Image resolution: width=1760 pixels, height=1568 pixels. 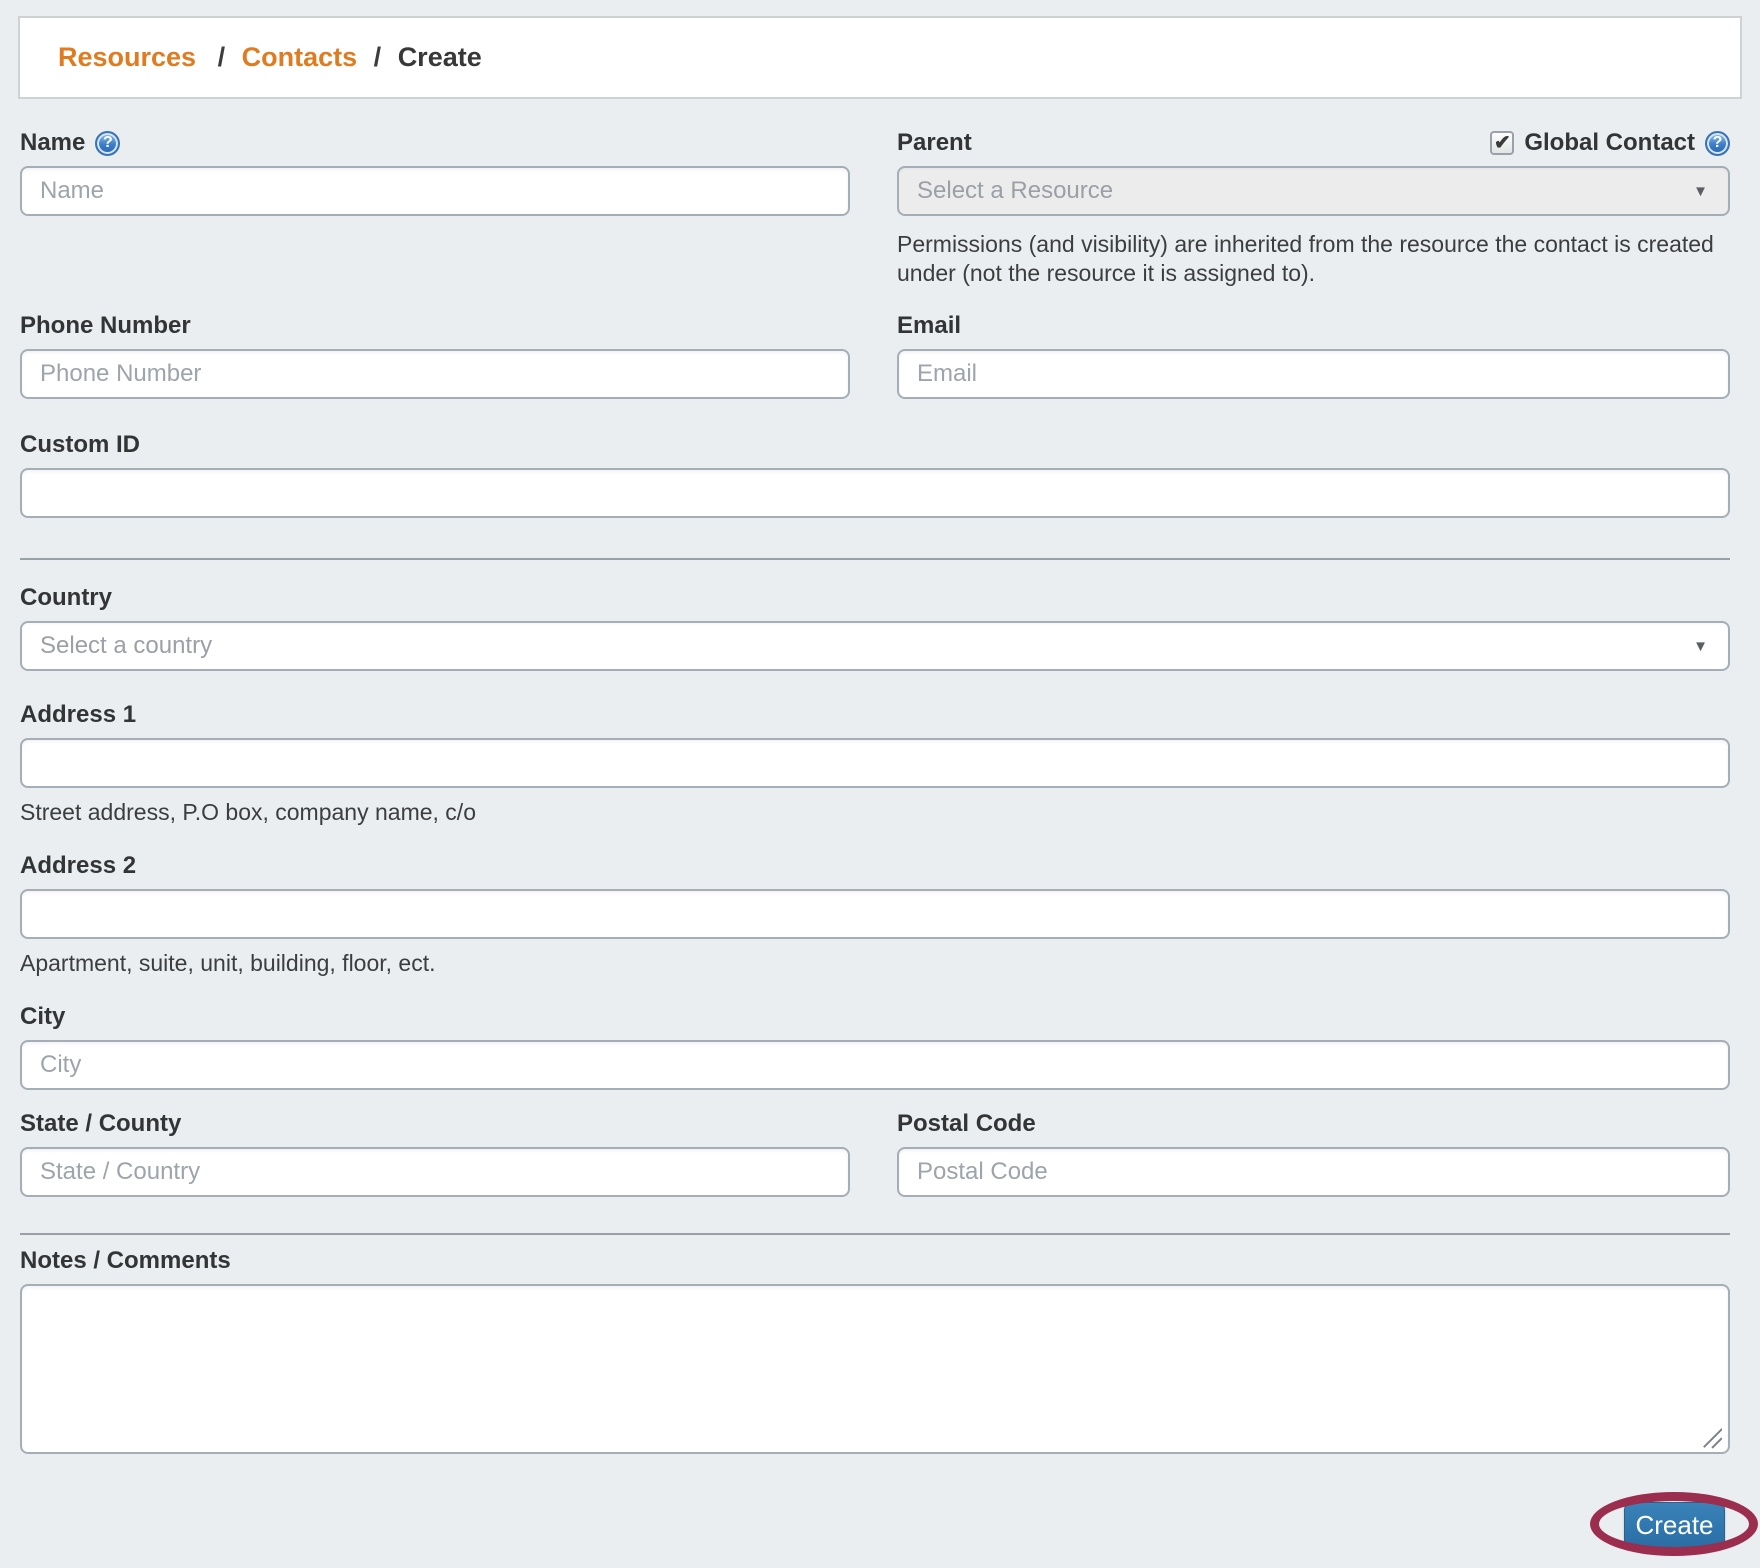 What do you see at coordinates (78, 714) in the screenshot?
I see `address1-label: Address 1` at bounding box center [78, 714].